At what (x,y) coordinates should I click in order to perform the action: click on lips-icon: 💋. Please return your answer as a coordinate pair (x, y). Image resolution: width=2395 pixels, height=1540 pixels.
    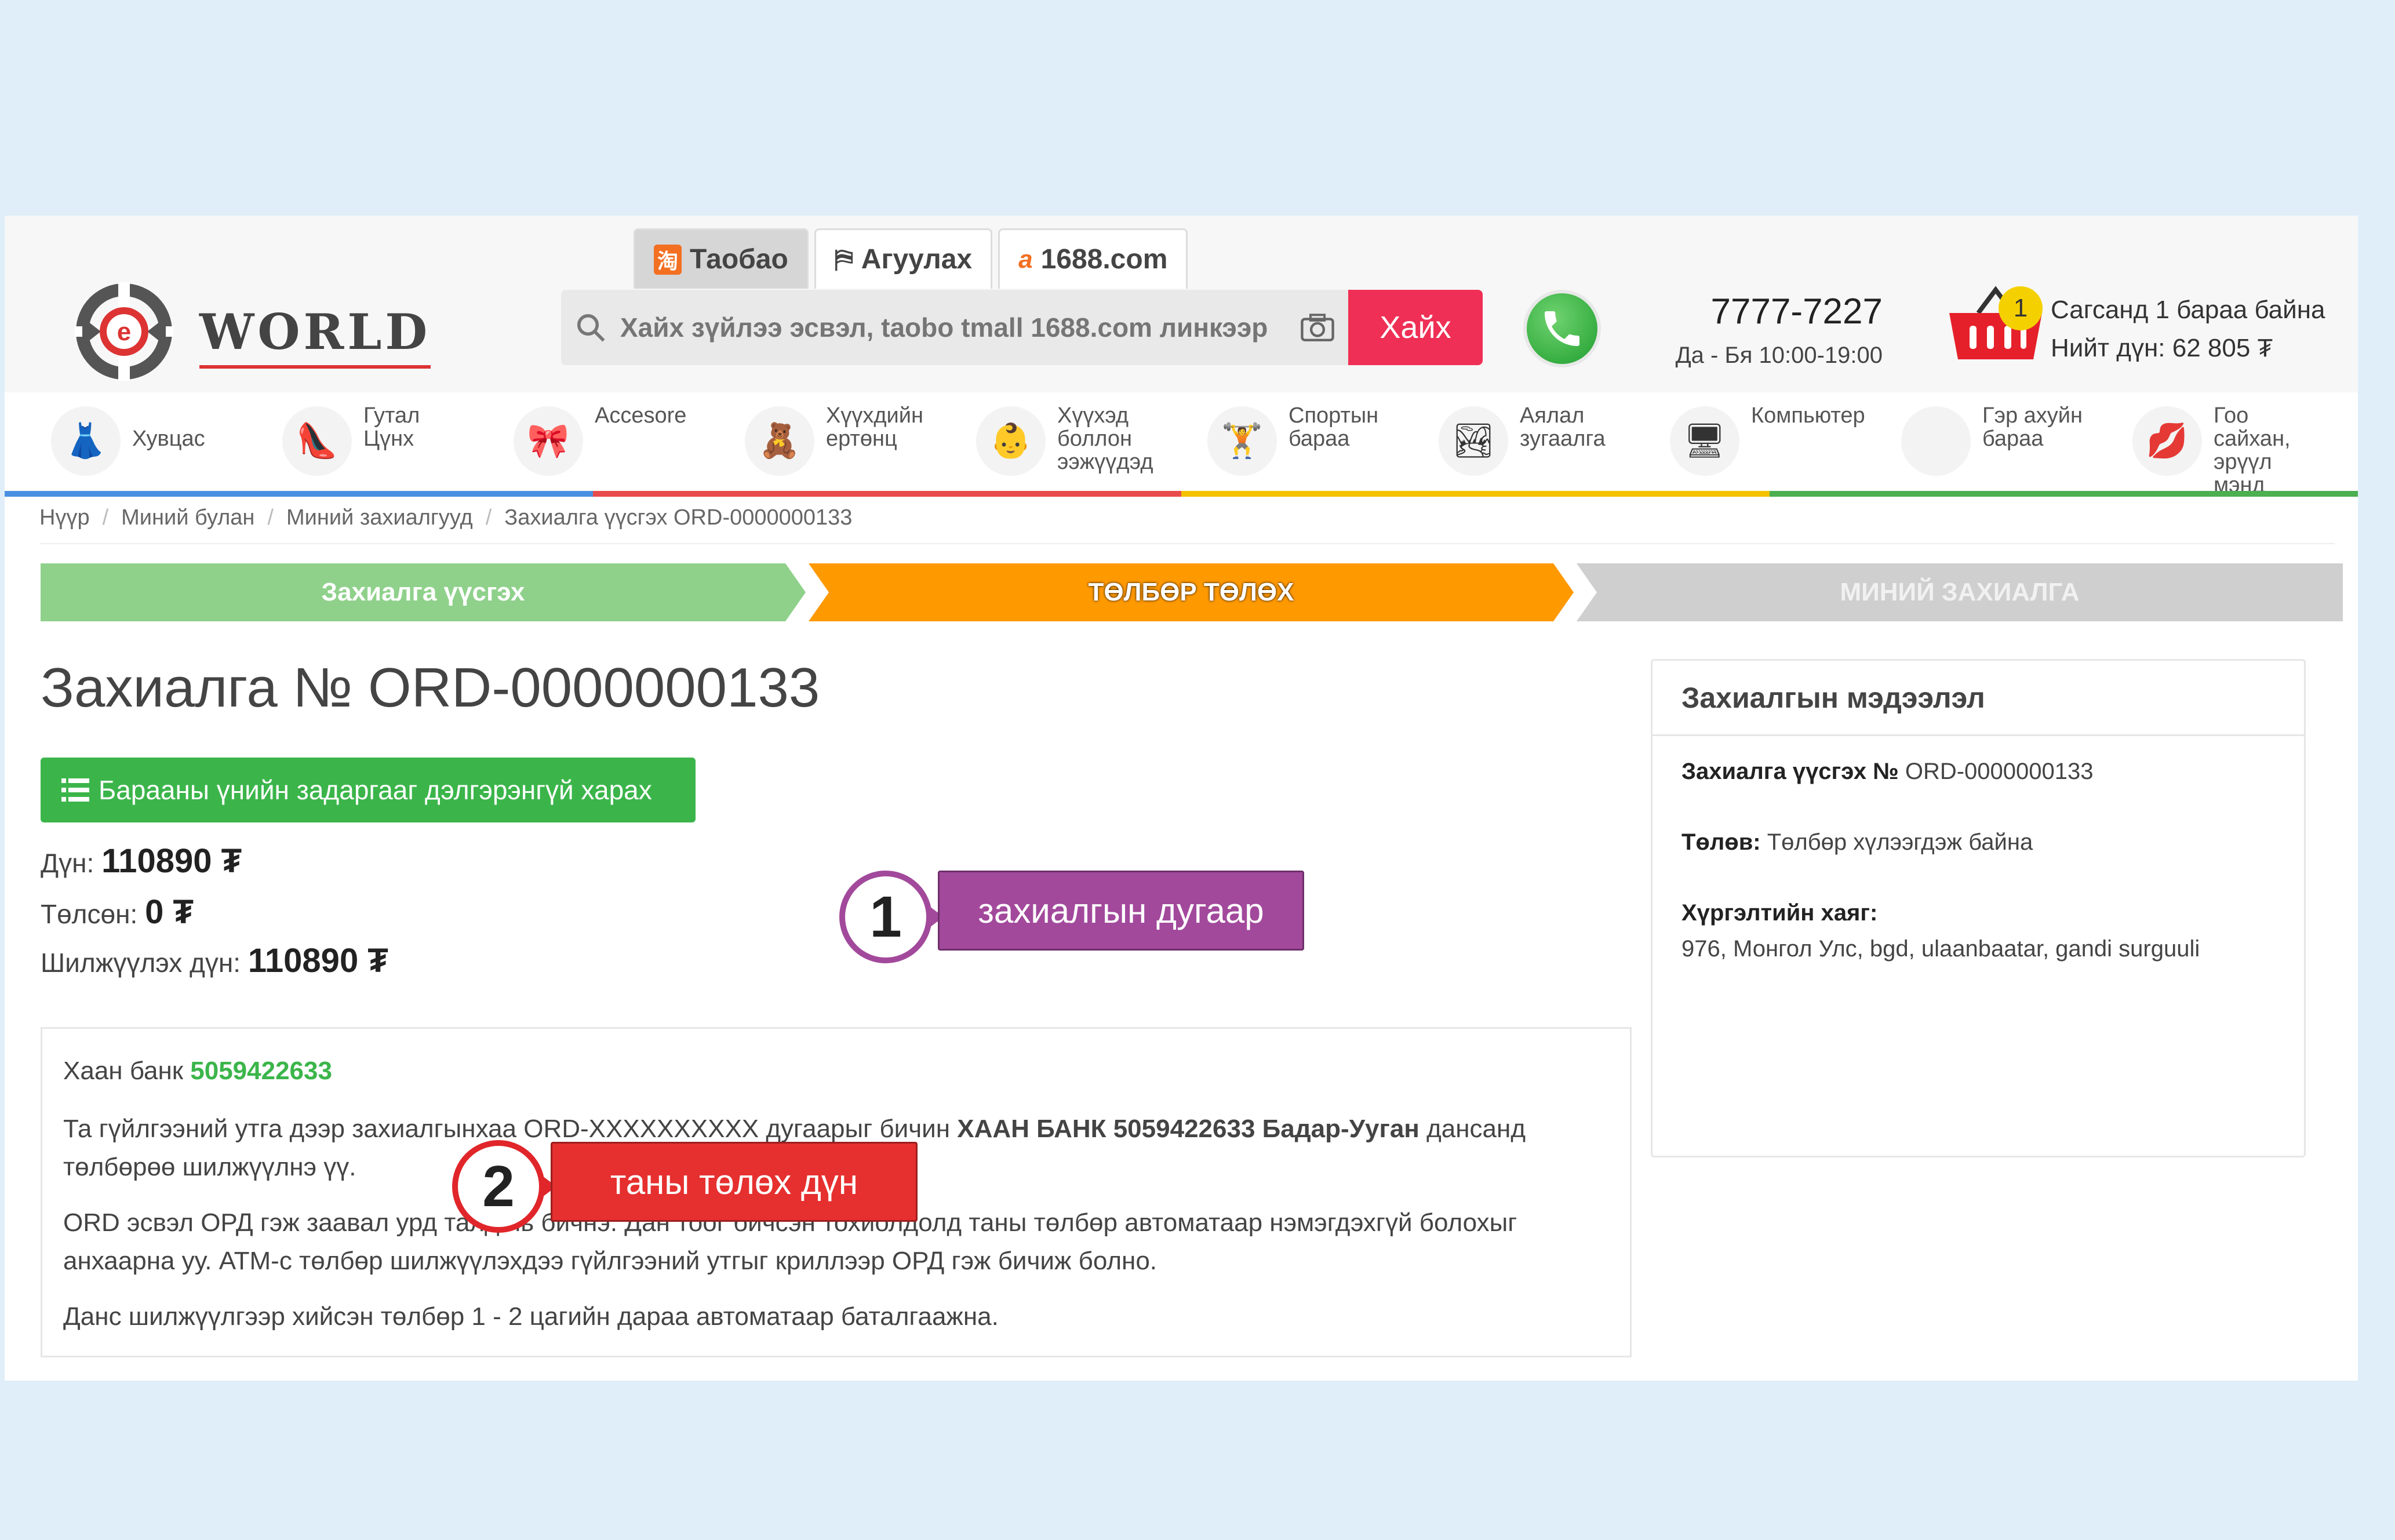
    Looking at the image, I should click on (2167, 441).